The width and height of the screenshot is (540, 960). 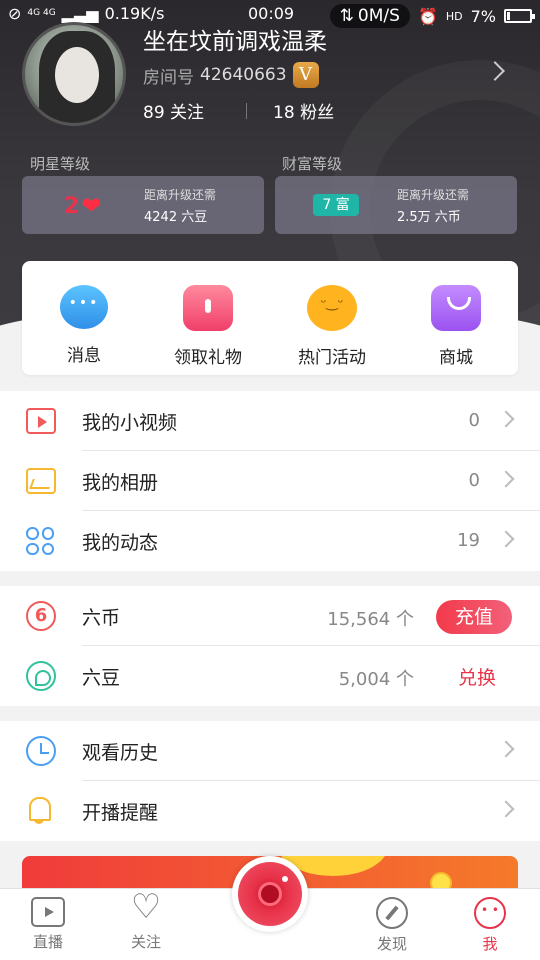 I want to click on bean-label: 六豆, so click(x=101, y=678).